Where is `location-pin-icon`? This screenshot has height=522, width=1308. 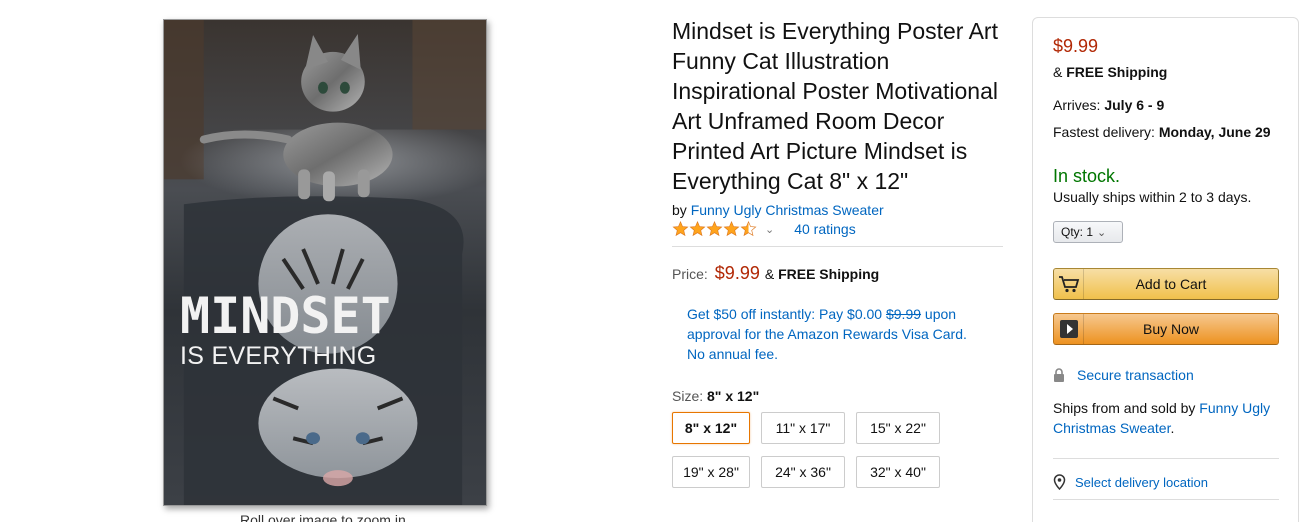 location-pin-icon is located at coordinates (1059, 482).